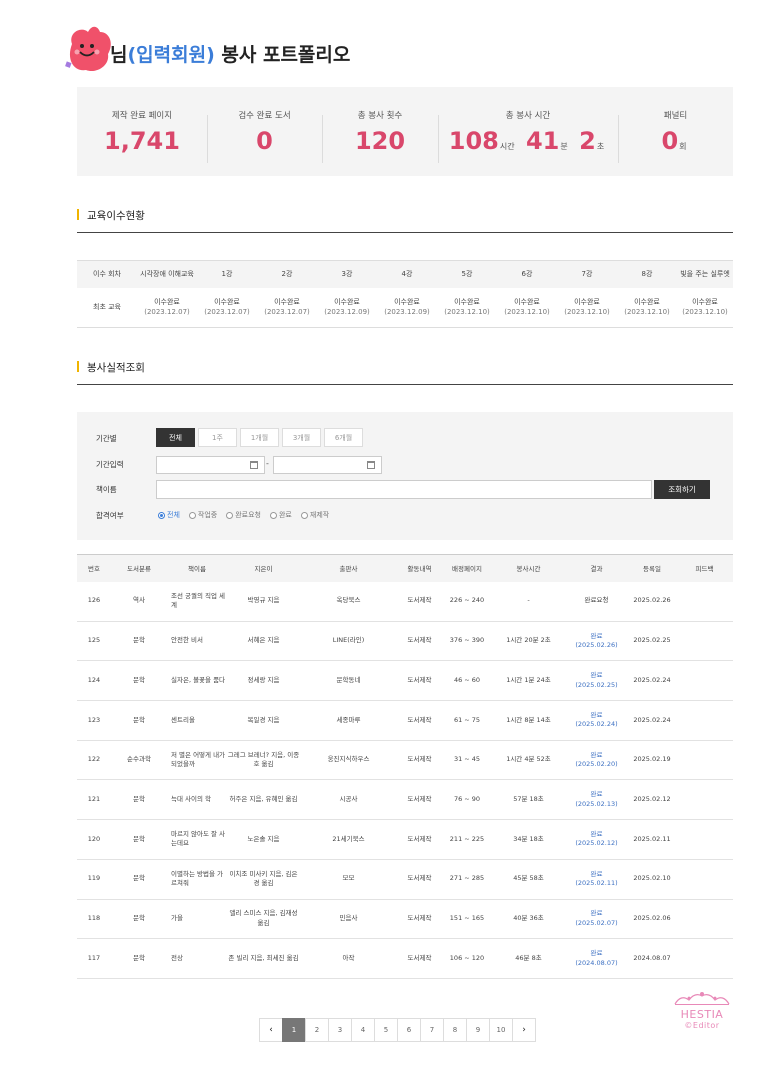 This screenshot has height=1068, width=773. I want to click on page-header: 님(입력회원) 봉사 포트폴리오, so click(260, 50).